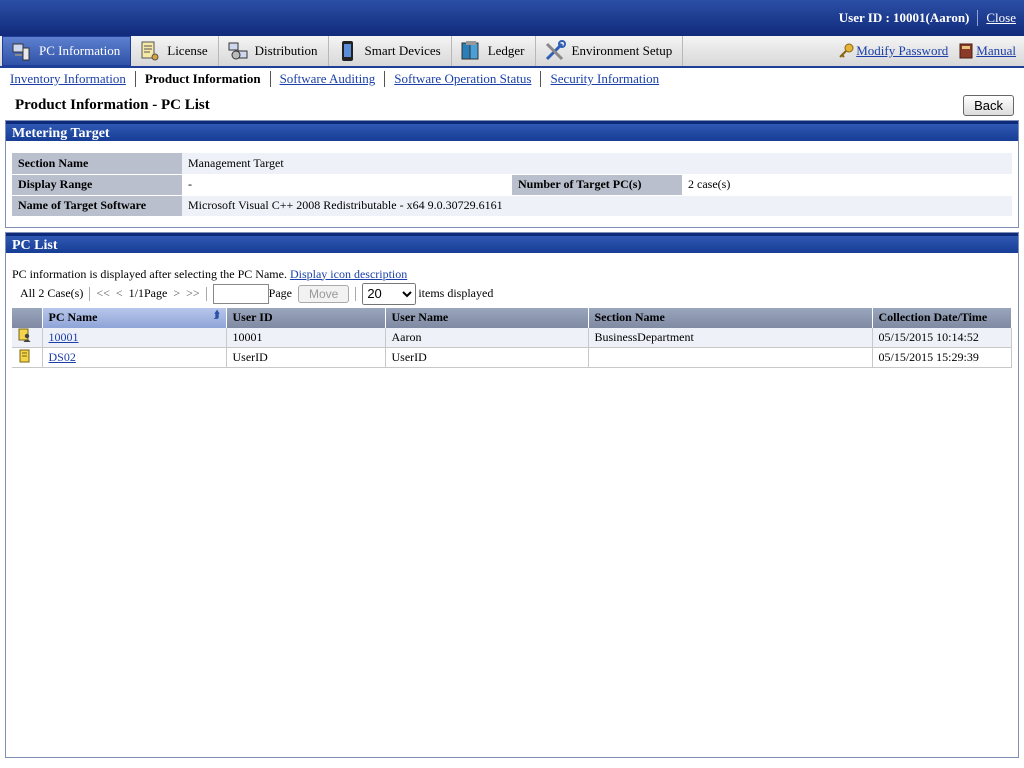  Describe the element at coordinates (456, 293) in the screenshot. I see `items-displayed-label: items displayed` at that location.